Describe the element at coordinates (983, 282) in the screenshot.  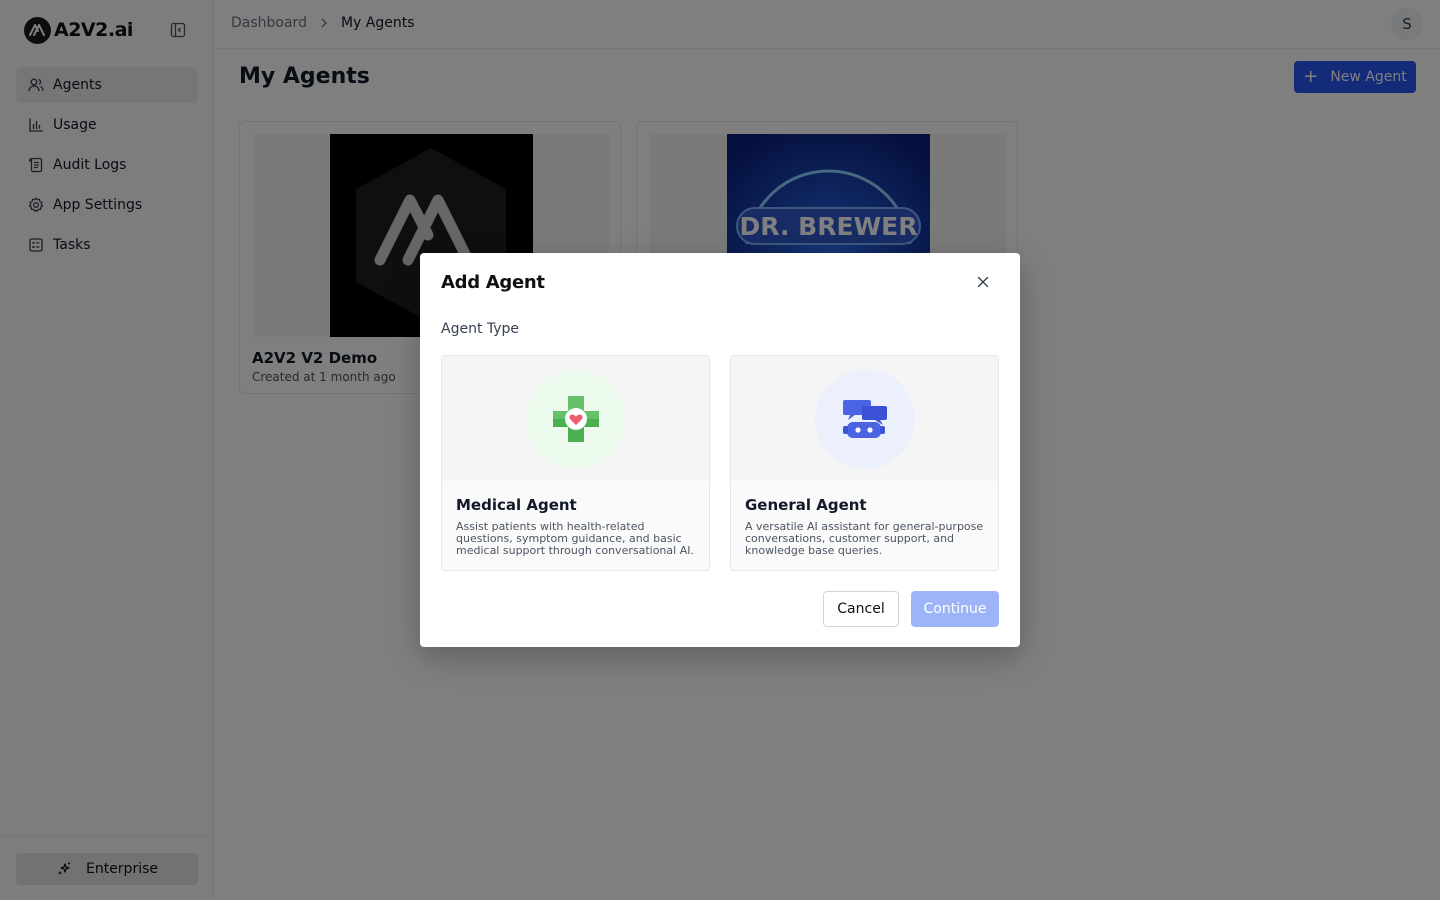
I see `close-icon` at that location.